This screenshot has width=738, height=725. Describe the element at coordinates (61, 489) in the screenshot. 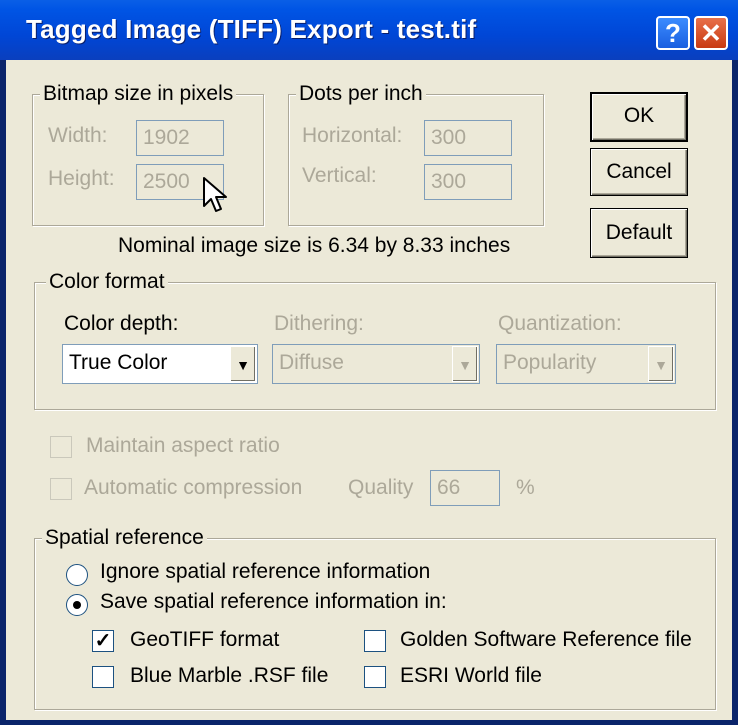

I see `auto-compression-checkbox` at that location.